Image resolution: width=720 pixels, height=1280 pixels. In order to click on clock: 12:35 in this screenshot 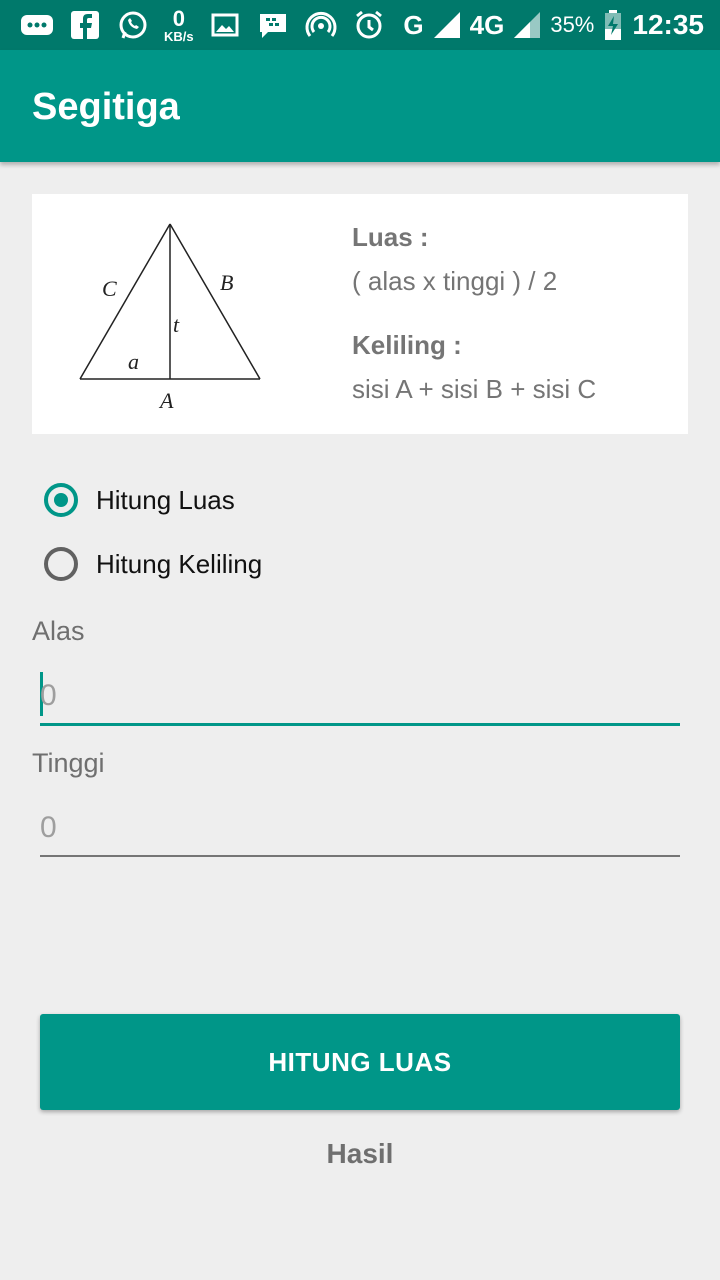, I will do `click(668, 24)`.